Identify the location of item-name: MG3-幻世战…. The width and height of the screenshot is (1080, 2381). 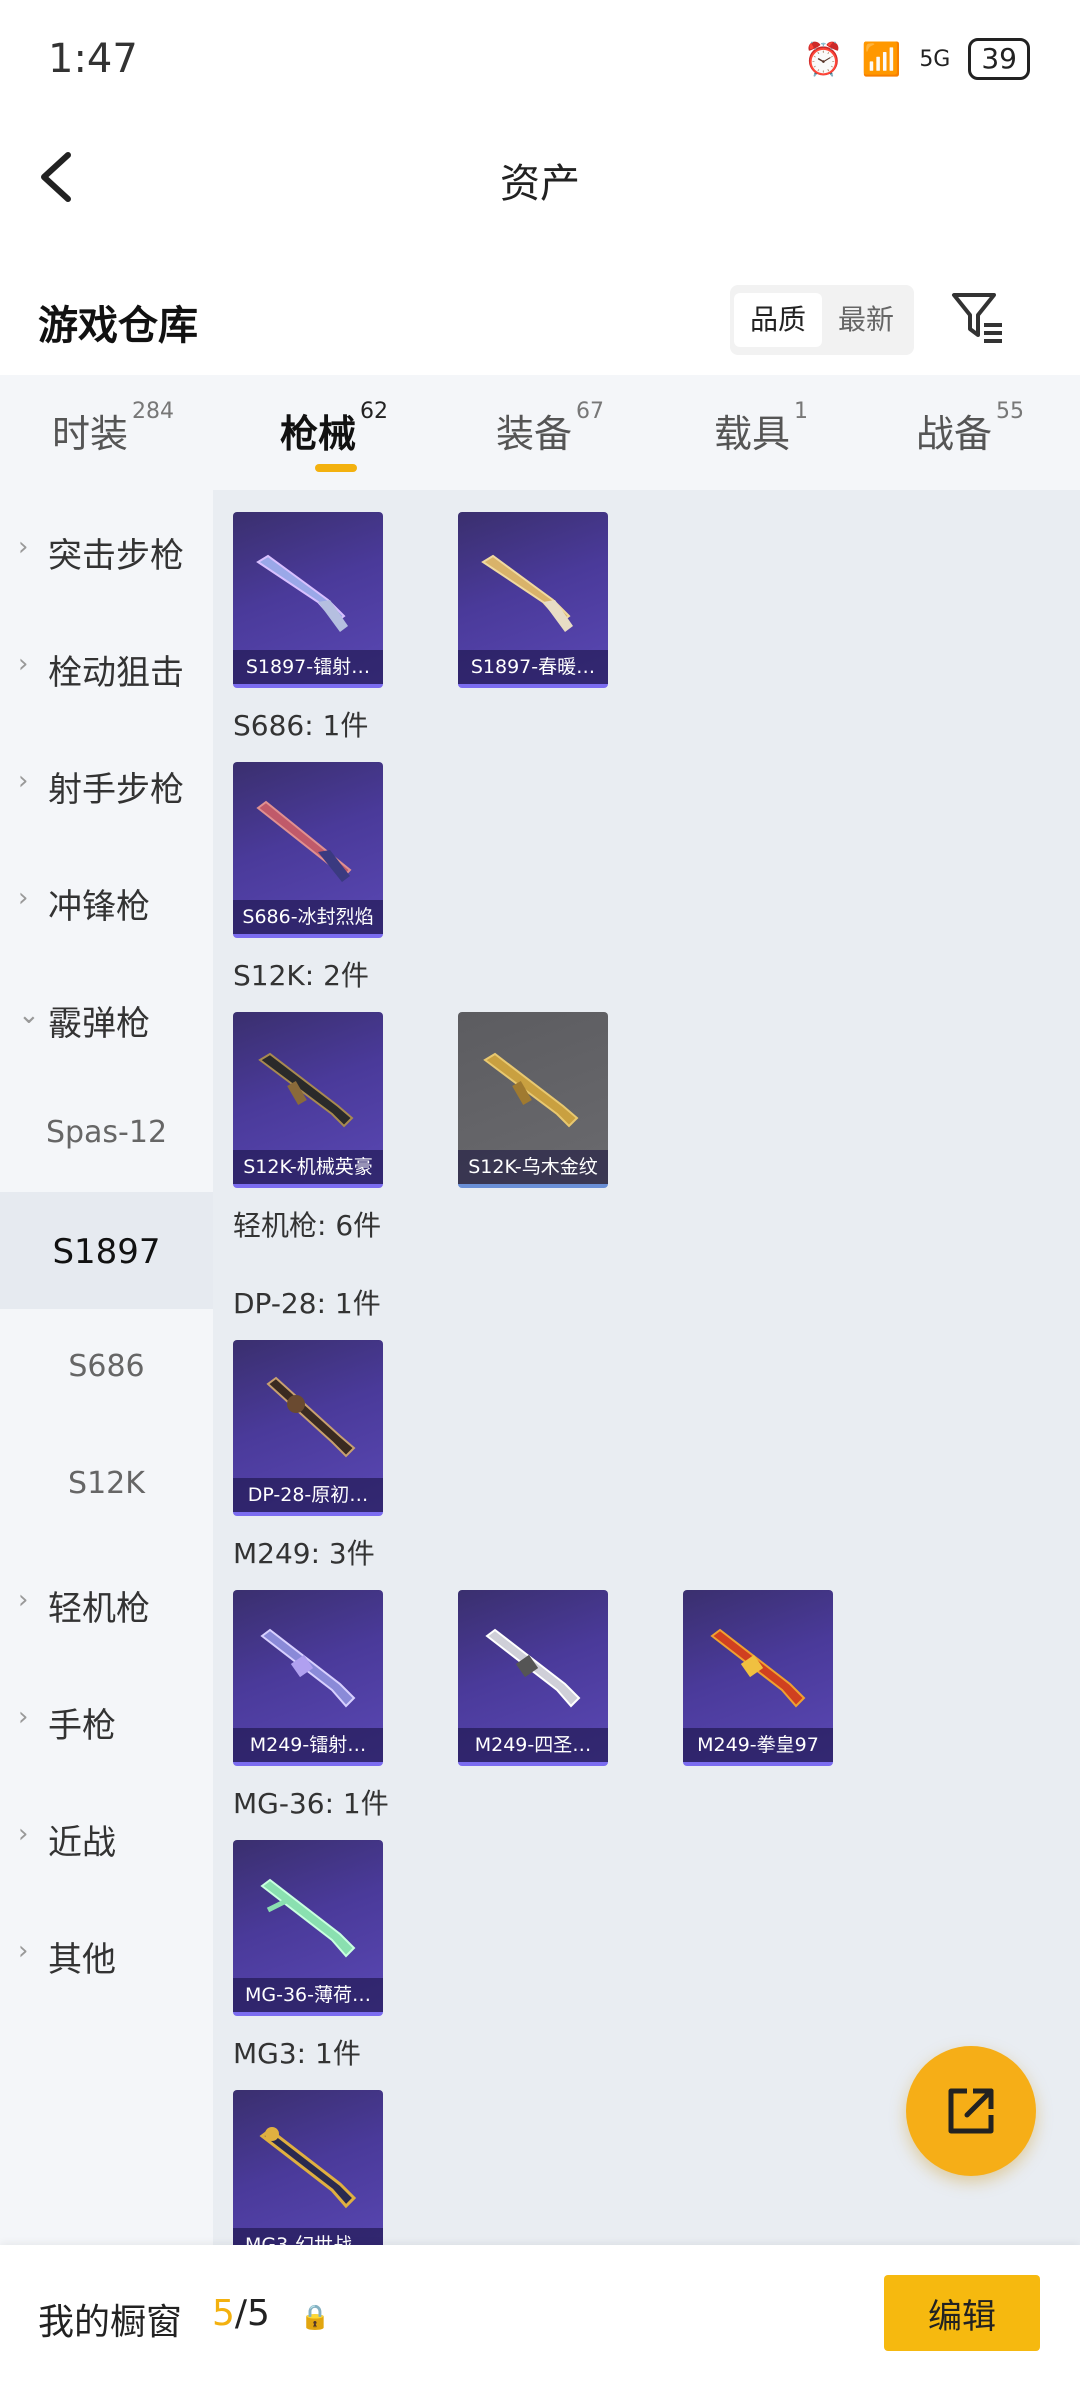
(308, 2236).